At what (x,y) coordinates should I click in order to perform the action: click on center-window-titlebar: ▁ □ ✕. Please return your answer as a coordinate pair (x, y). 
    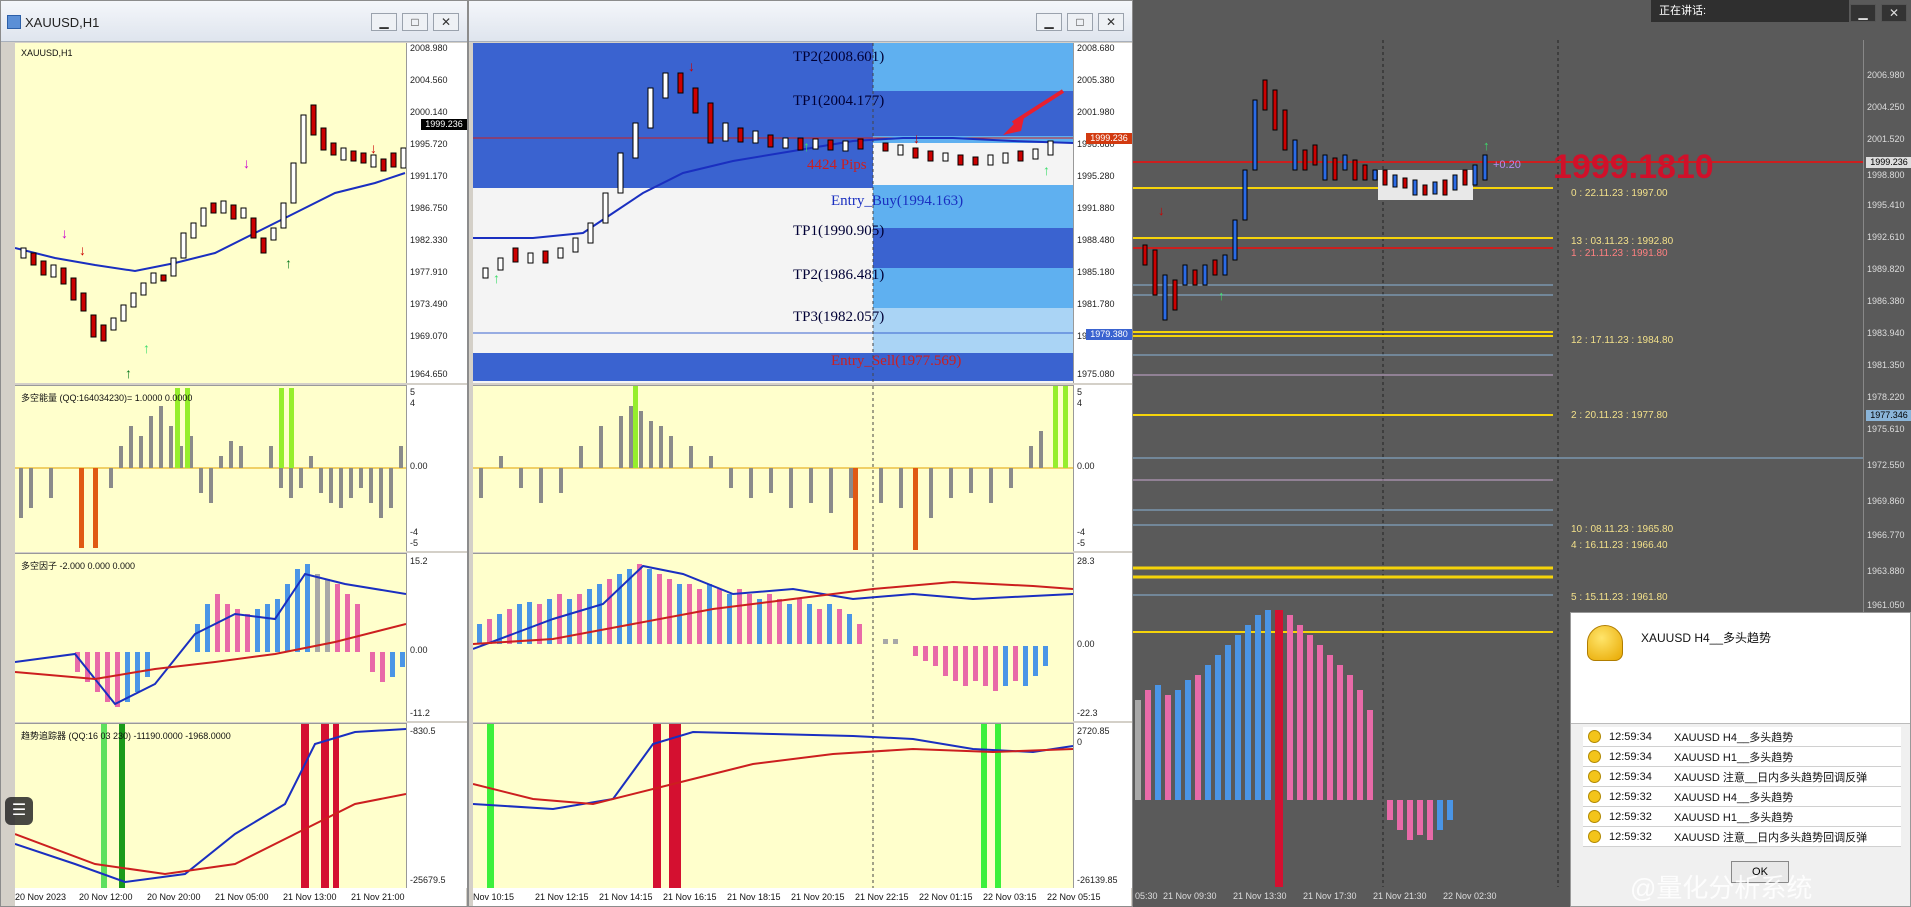
    Looking at the image, I should click on (800, 21).